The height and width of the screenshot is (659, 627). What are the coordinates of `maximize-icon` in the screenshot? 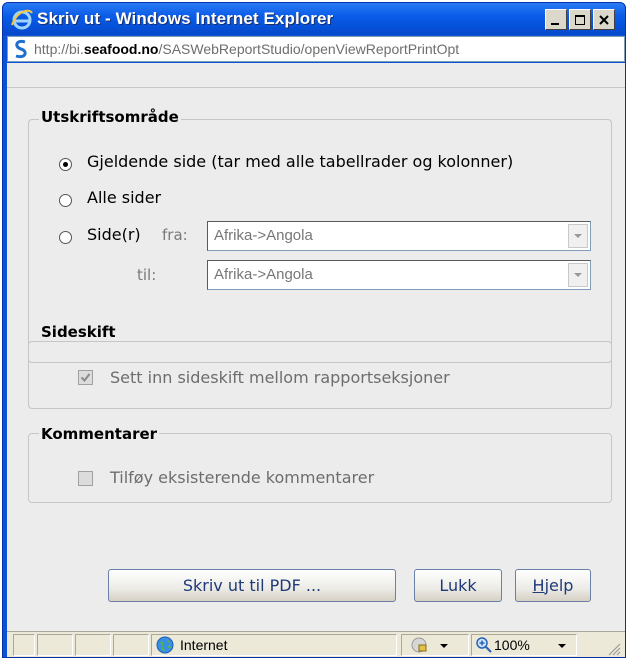 It's located at (580, 19).